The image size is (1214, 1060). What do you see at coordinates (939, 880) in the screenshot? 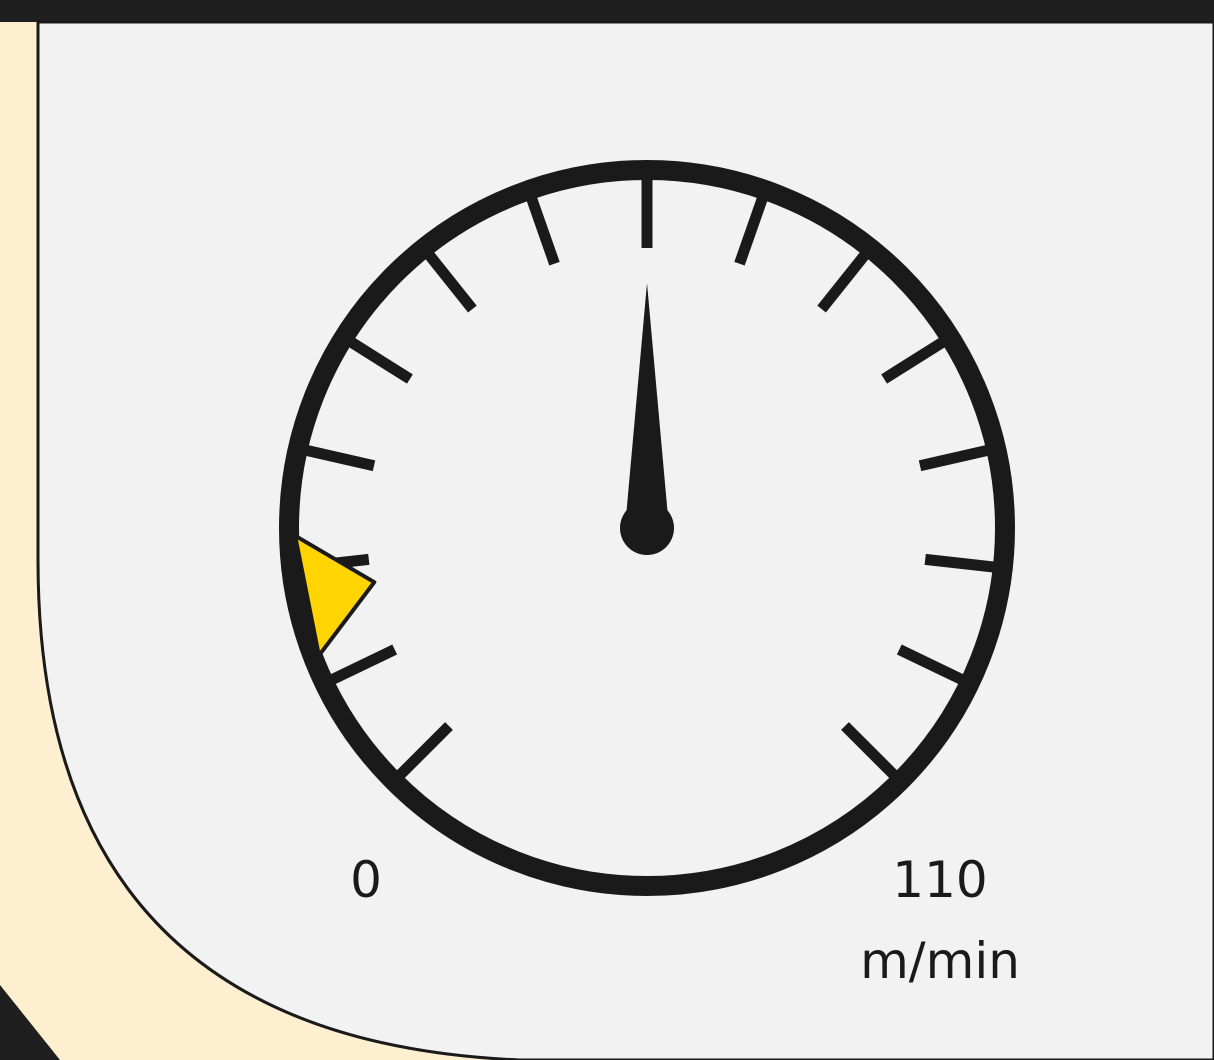
I see `gauge-max-label: 110` at bounding box center [939, 880].